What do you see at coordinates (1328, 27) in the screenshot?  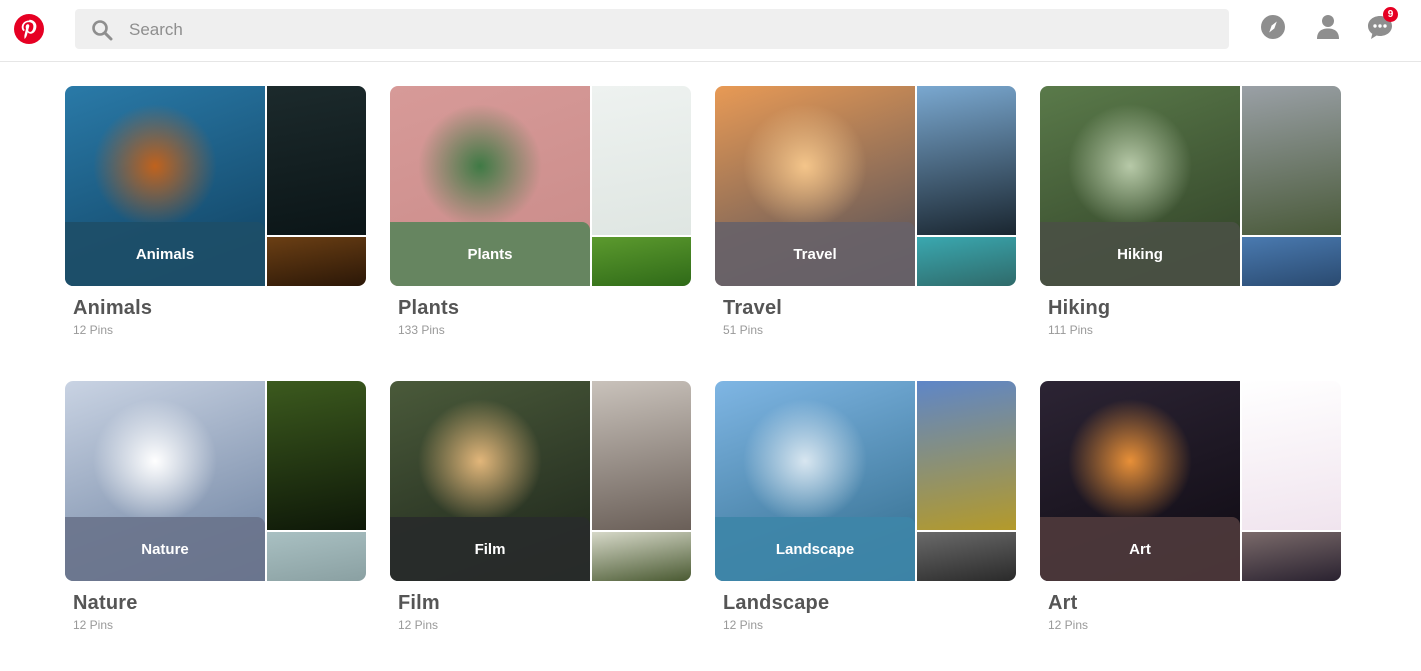 I see `user-icon` at bounding box center [1328, 27].